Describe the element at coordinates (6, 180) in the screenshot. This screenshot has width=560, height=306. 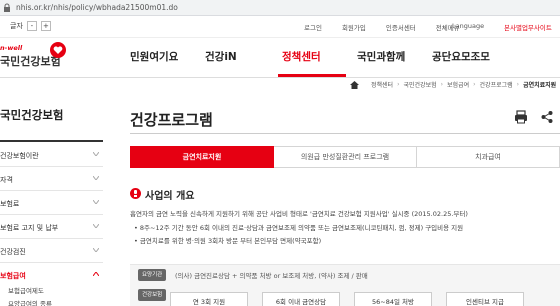
I see `sidebar-item-label: 자격` at that location.